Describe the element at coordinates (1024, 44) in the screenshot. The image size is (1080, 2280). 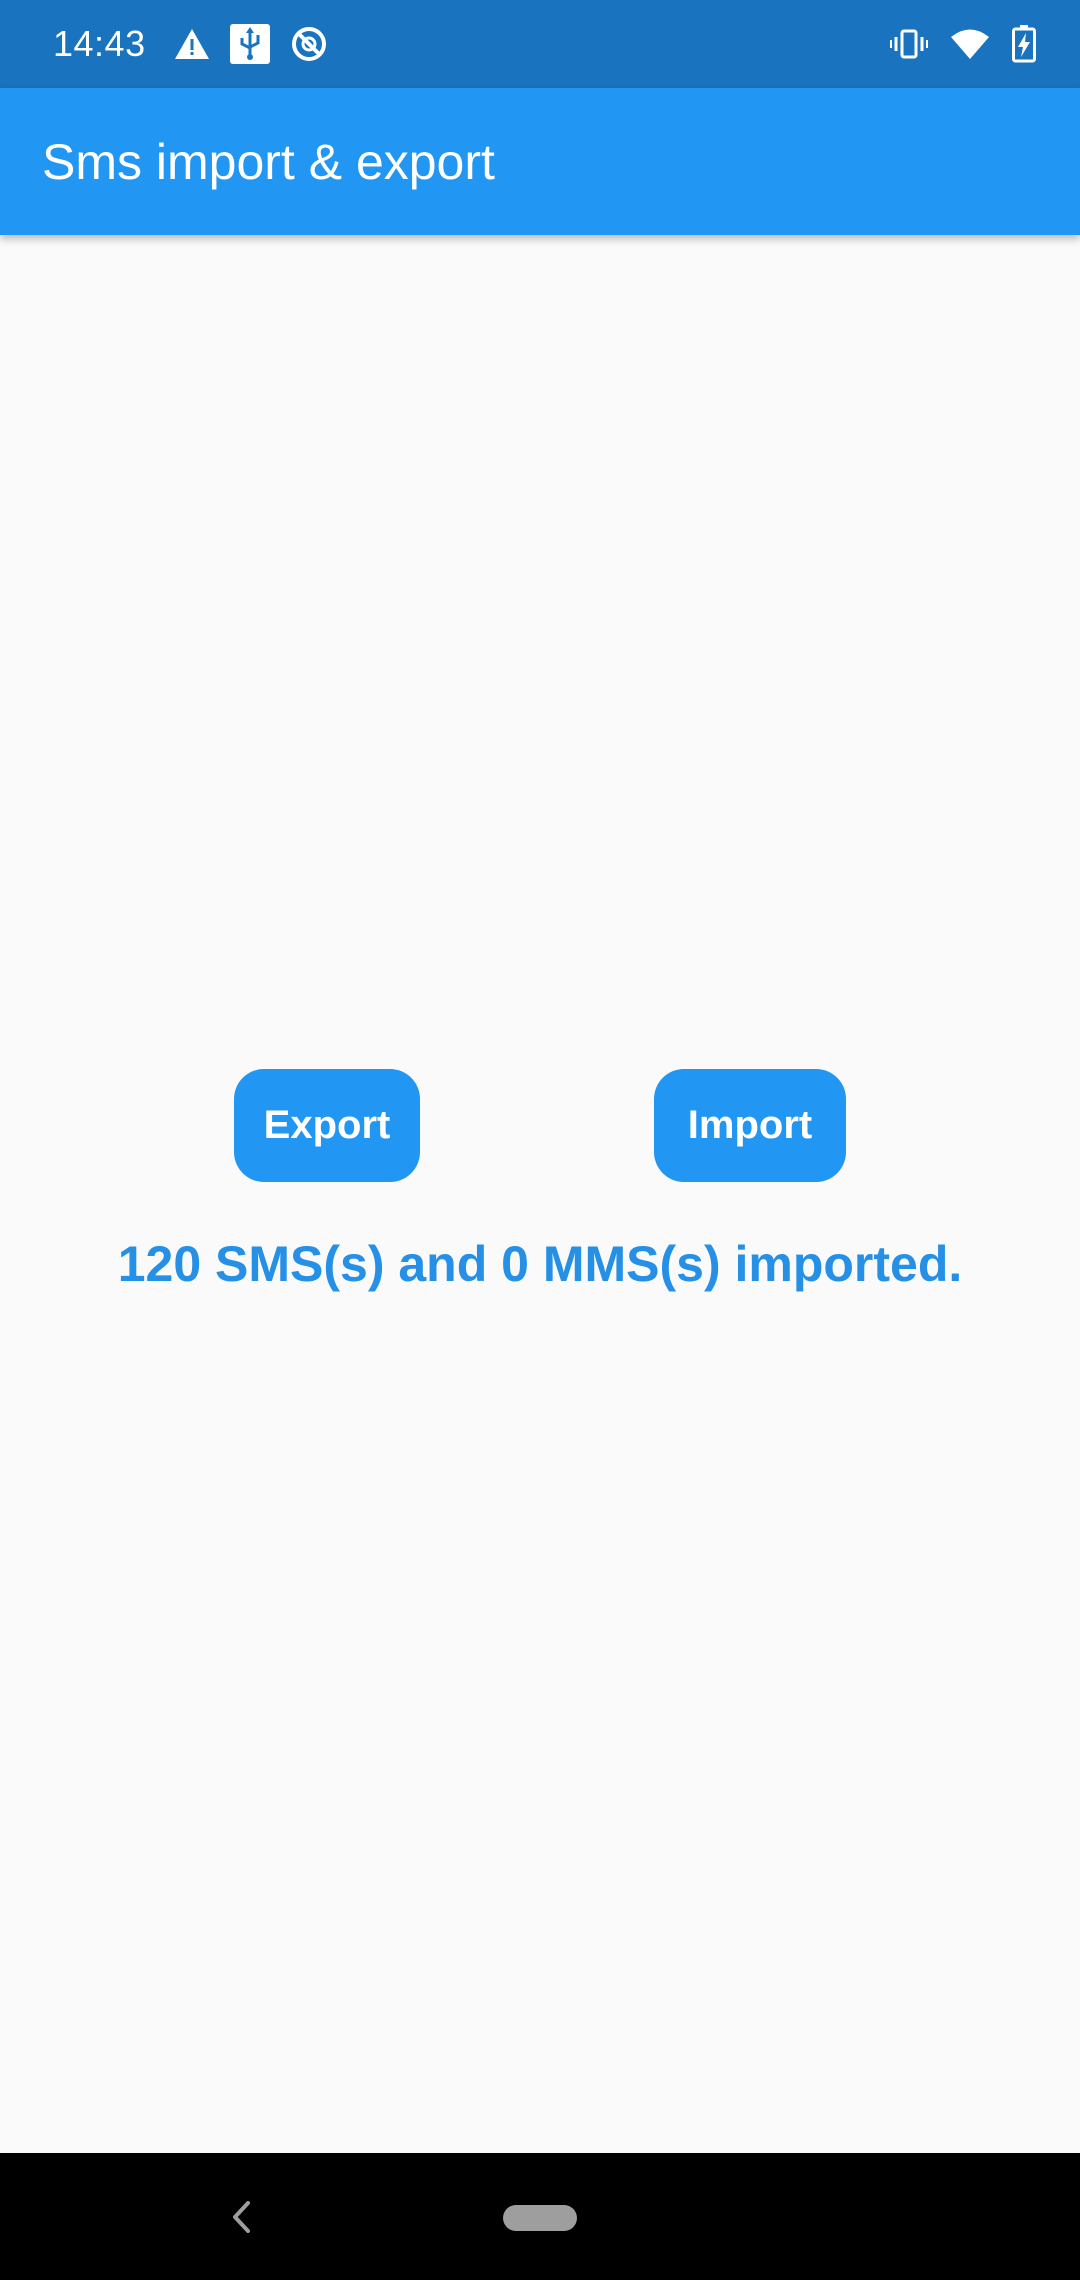
I see `battery-charging-icon` at that location.